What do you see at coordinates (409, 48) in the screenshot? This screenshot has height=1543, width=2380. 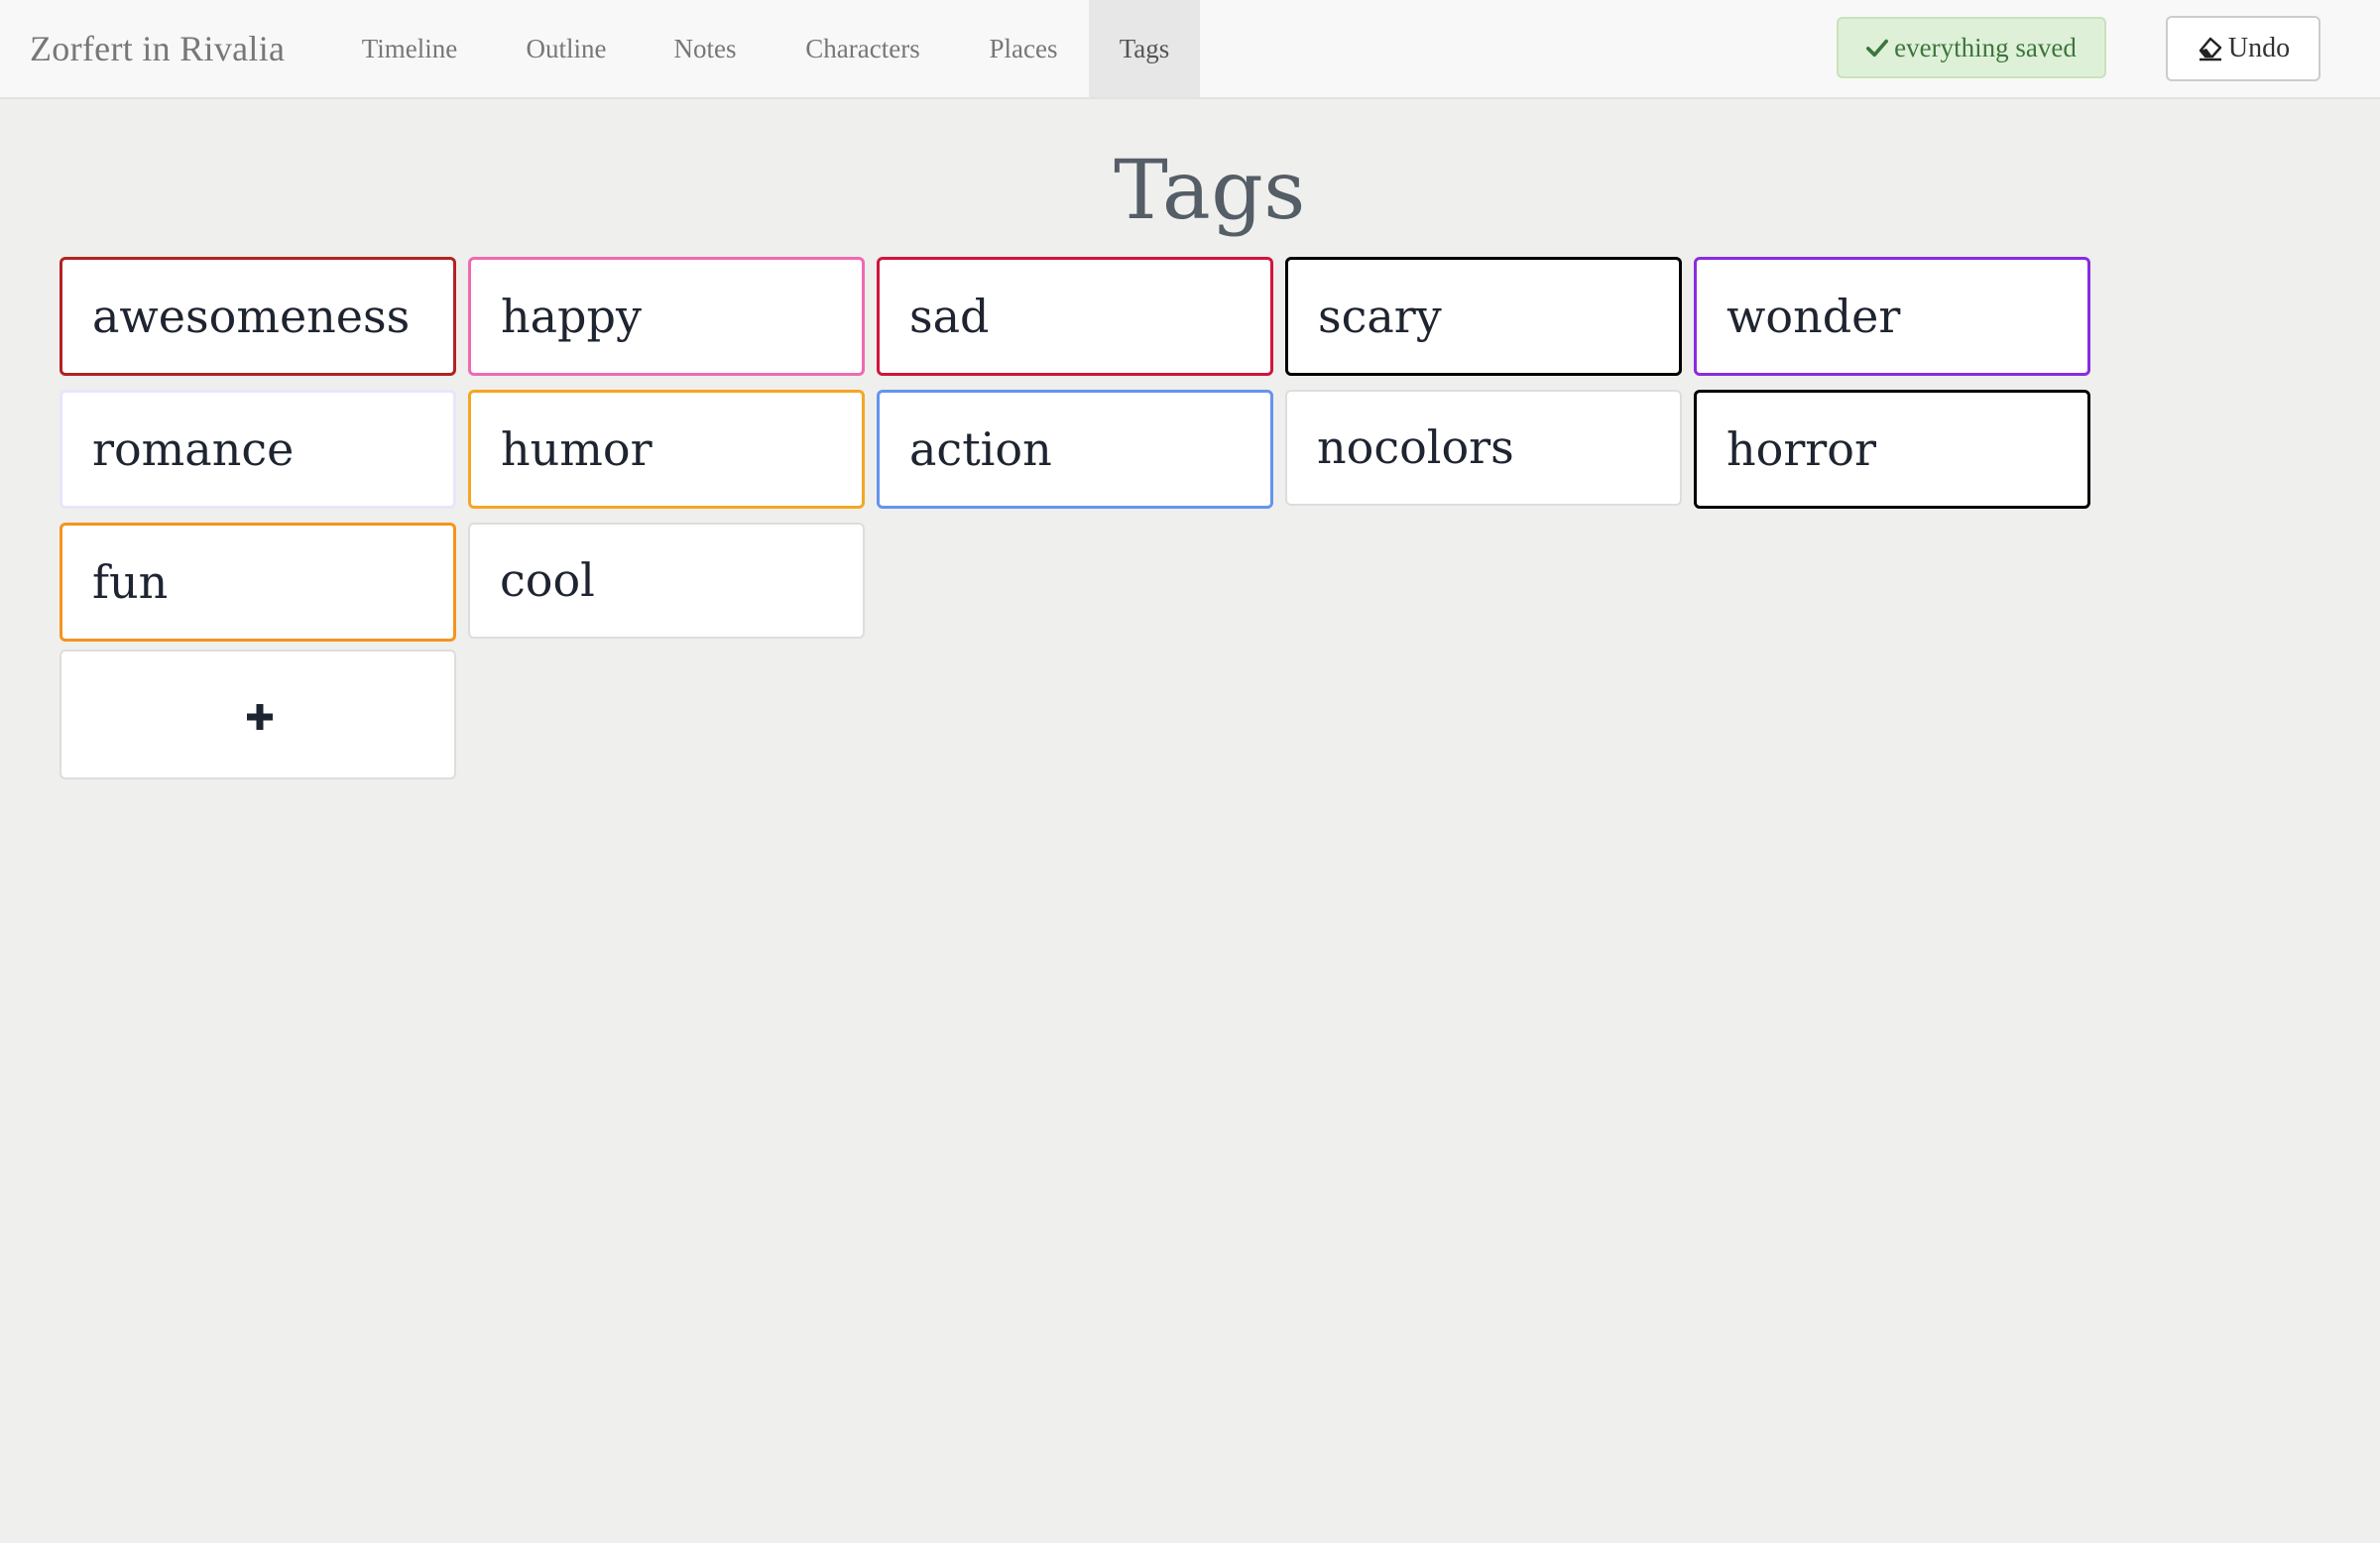 I see `nav-timeline: Timeline` at bounding box center [409, 48].